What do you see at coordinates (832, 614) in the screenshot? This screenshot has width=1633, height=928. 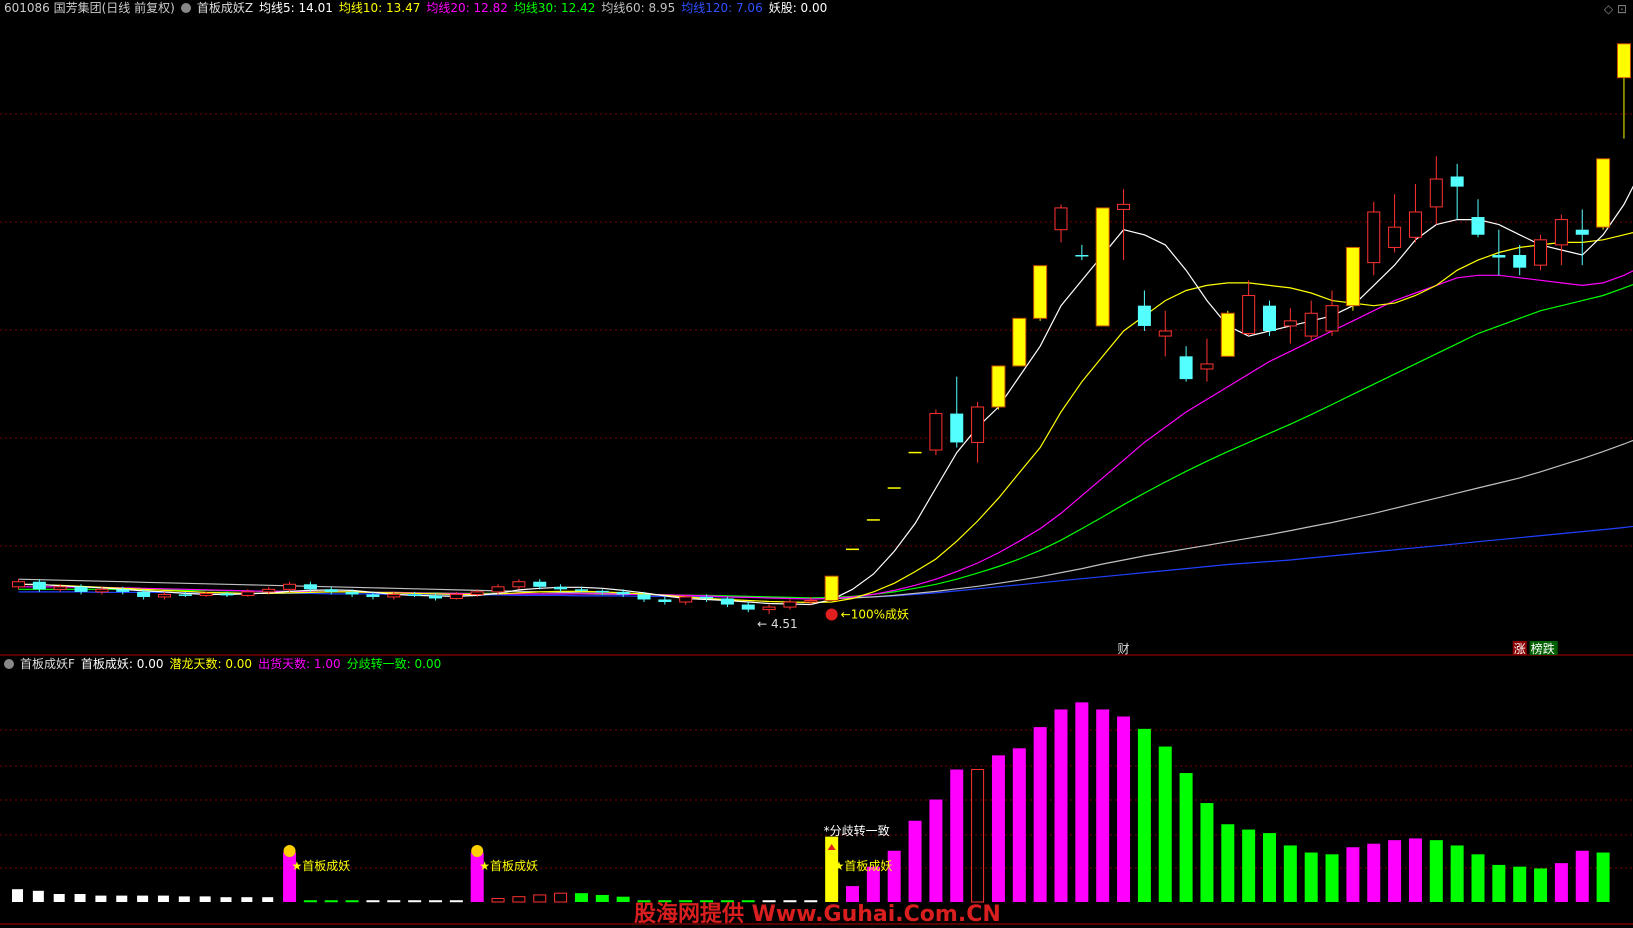 I see `yao-icon` at bounding box center [832, 614].